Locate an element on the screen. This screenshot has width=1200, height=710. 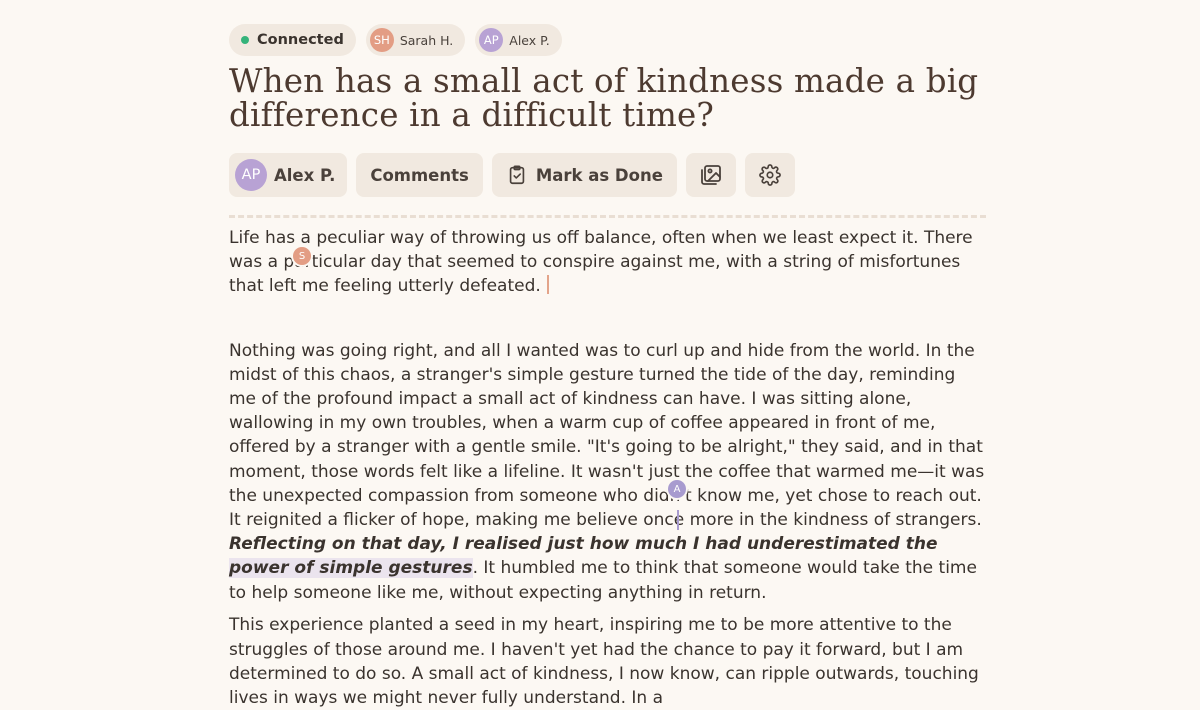
comments-button: Comments is located at coordinates (419, 175).